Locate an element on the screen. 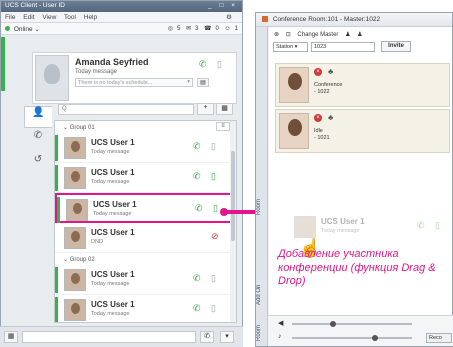 This screenshot has height=347, width=453. settings-gear-icon: ⚙ is located at coordinates (229, 17).